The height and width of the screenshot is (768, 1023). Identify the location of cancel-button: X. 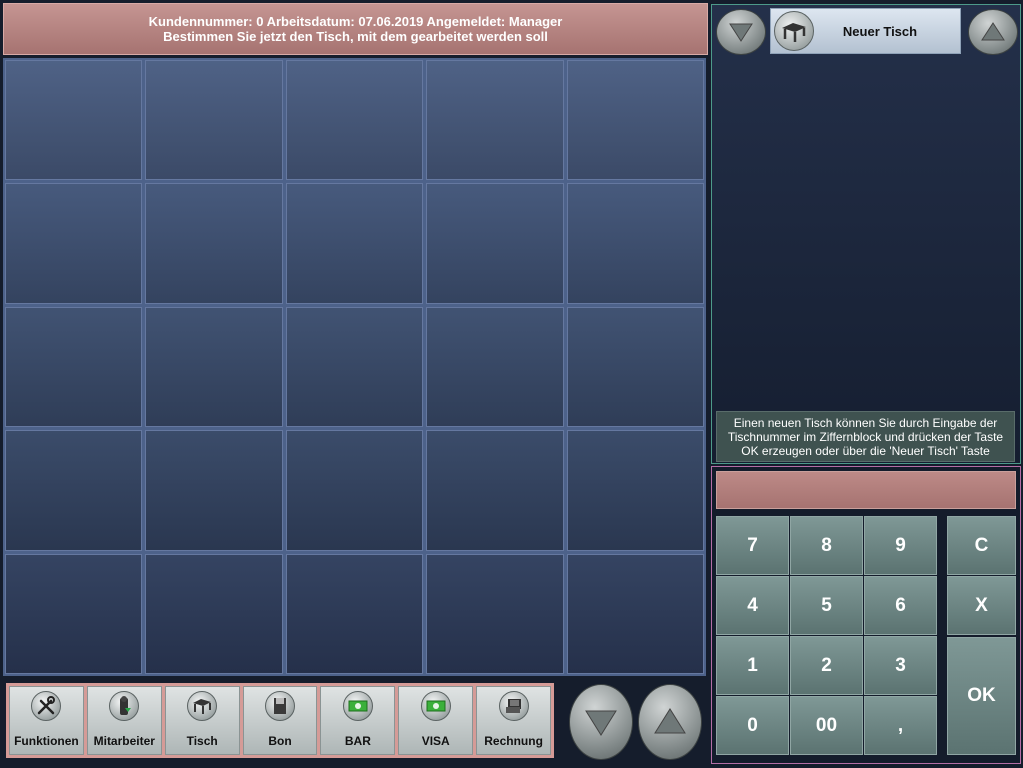
(981, 605).